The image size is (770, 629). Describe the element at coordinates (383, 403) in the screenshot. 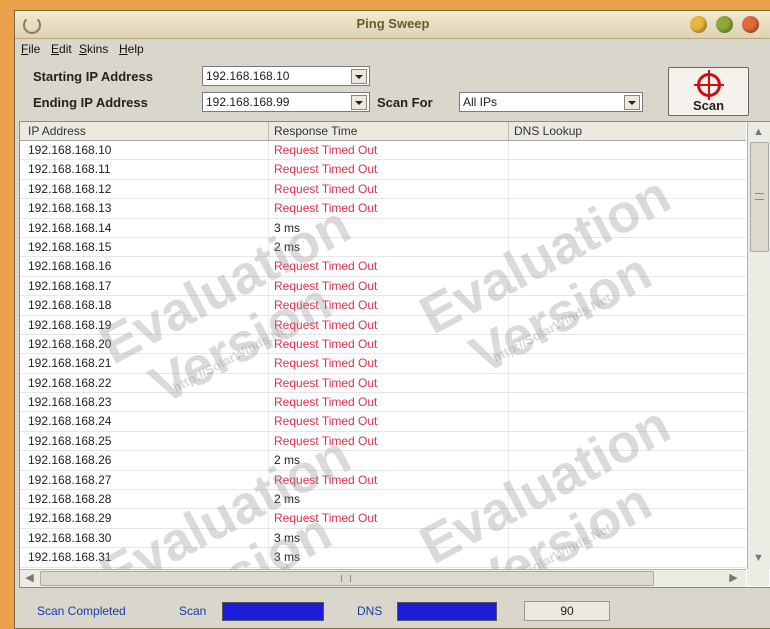

I see `table-row: 192.168.168.23 Request Timed Out` at that location.